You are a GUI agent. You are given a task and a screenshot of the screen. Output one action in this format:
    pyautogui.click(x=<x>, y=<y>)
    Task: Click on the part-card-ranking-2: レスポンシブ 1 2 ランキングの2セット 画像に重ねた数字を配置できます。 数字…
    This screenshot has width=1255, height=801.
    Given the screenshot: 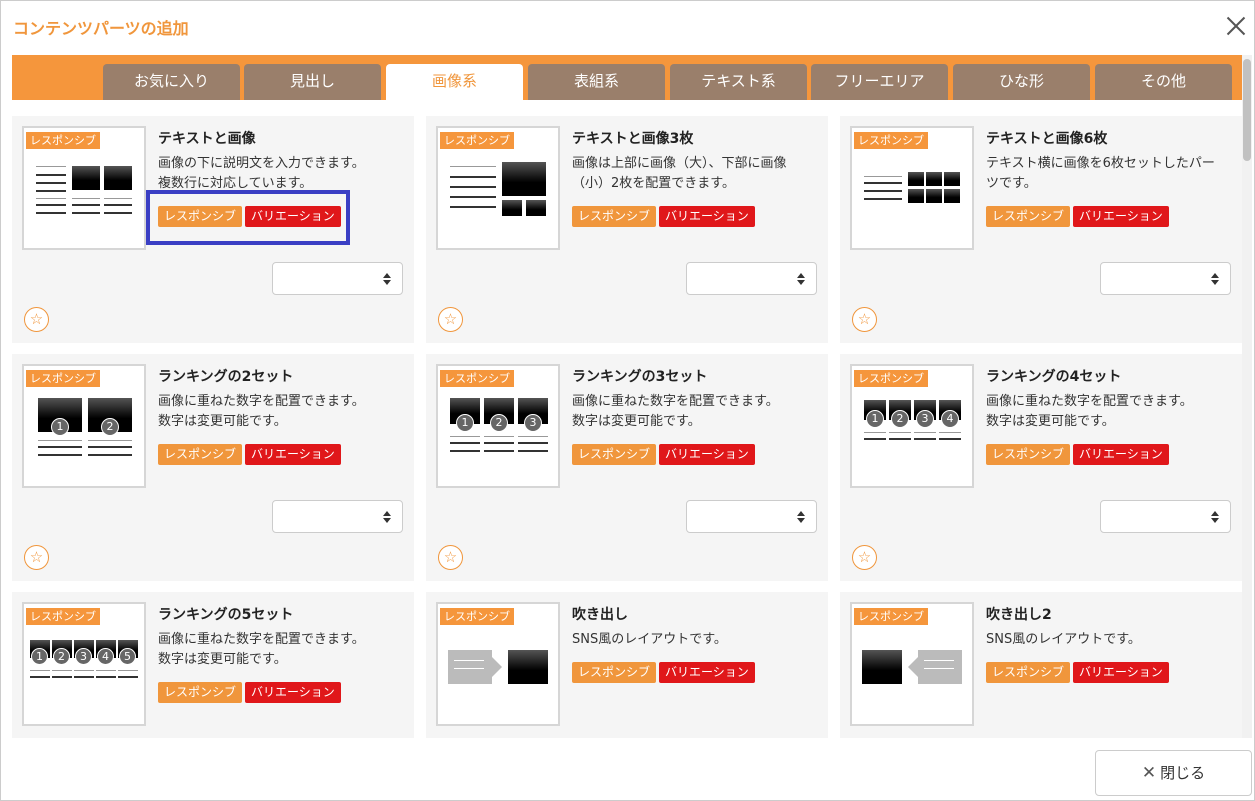 What is the action you would take?
    pyautogui.click(x=213, y=467)
    